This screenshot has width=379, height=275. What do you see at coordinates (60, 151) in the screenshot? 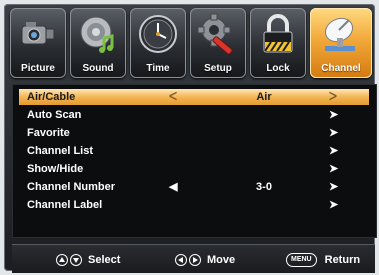
I see `row-label: Channel List` at bounding box center [60, 151].